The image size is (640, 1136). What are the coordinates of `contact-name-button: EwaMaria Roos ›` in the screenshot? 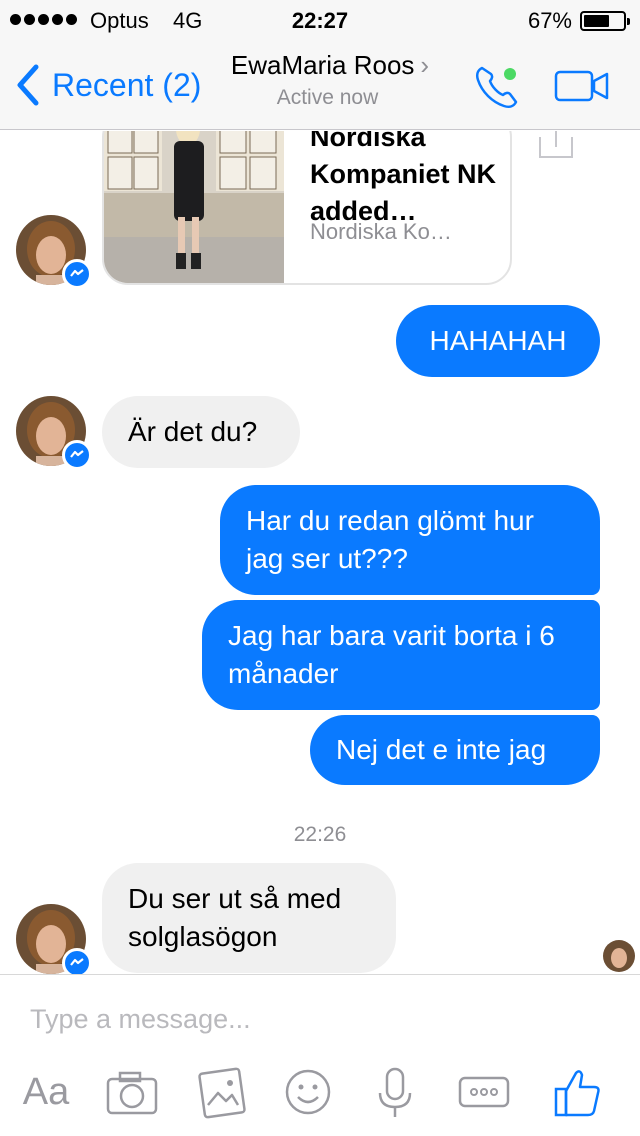 It's located at (320, 65).